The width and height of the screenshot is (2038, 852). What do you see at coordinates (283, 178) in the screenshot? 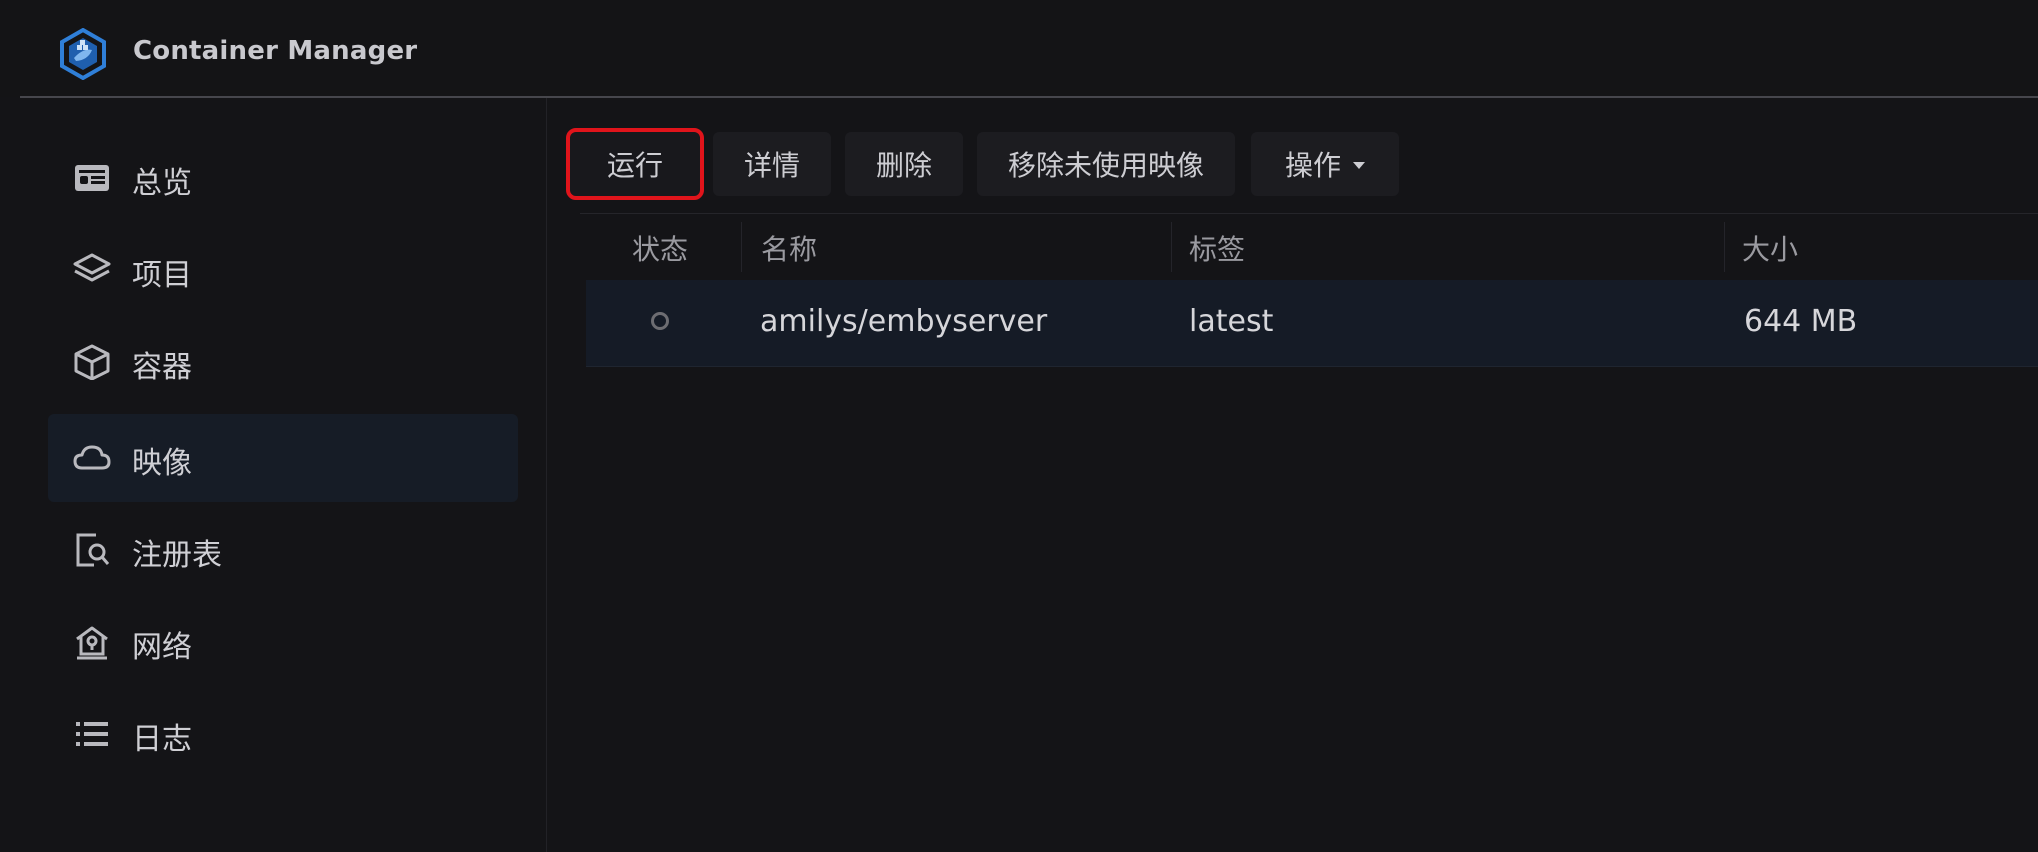
I see `sidebar-item-overview: 总览` at bounding box center [283, 178].